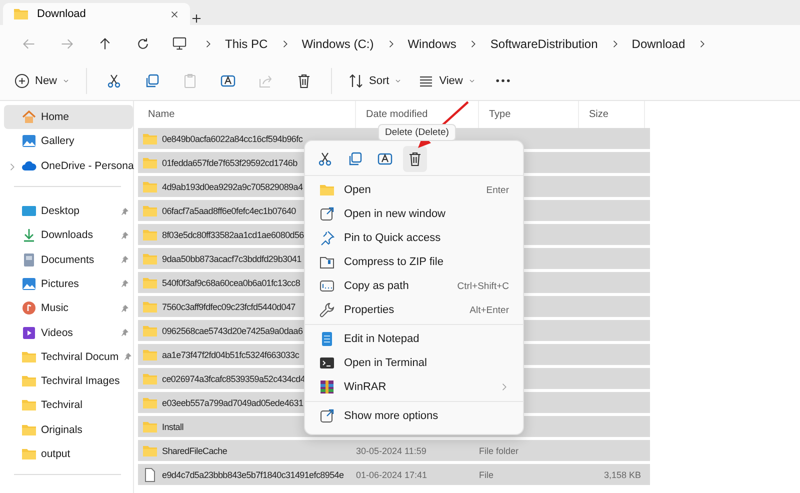  I want to click on file-name: e9d4c7d5a23bbb843e5b7f1840c31491efc8954e, so click(253, 475).